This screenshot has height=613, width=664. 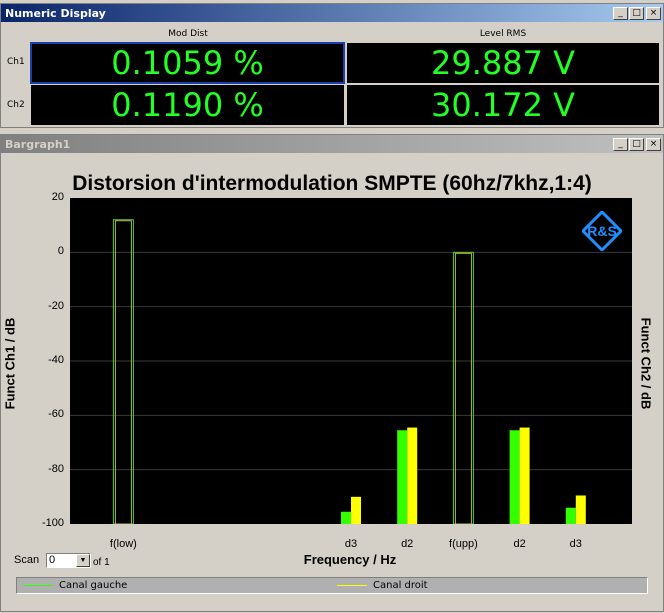 I want to click on scan-value: 0, so click(x=52, y=560).